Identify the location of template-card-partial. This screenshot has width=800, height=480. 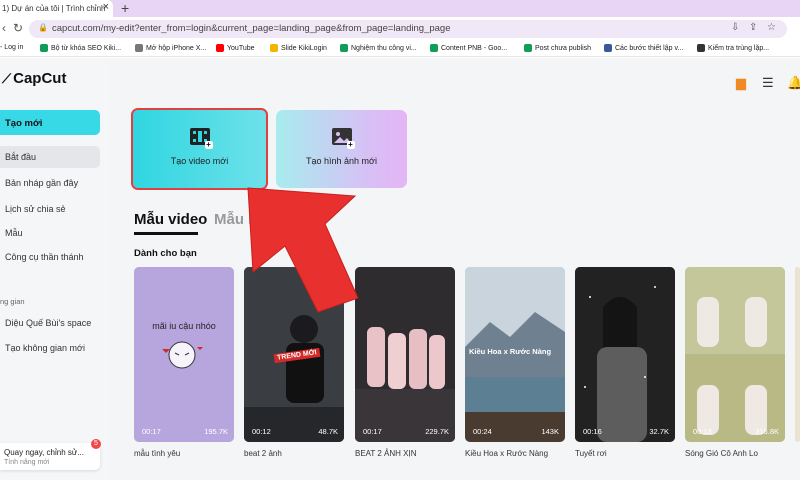
(797, 354).